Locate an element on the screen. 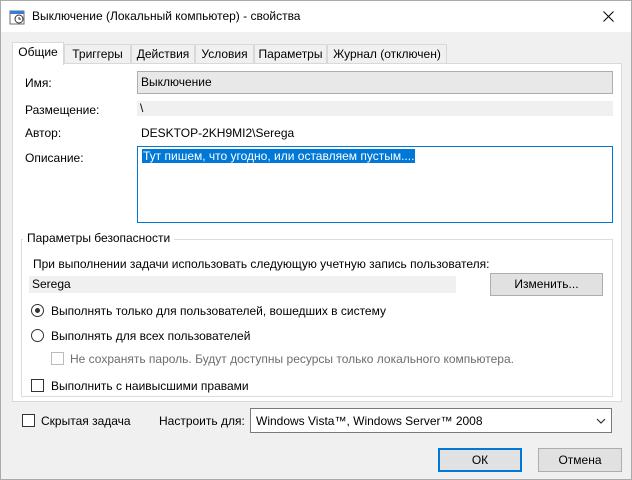 Image resolution: width=632 pixels, height=480 pixels. chevron-down-icon is located at coordinates (601, 421).